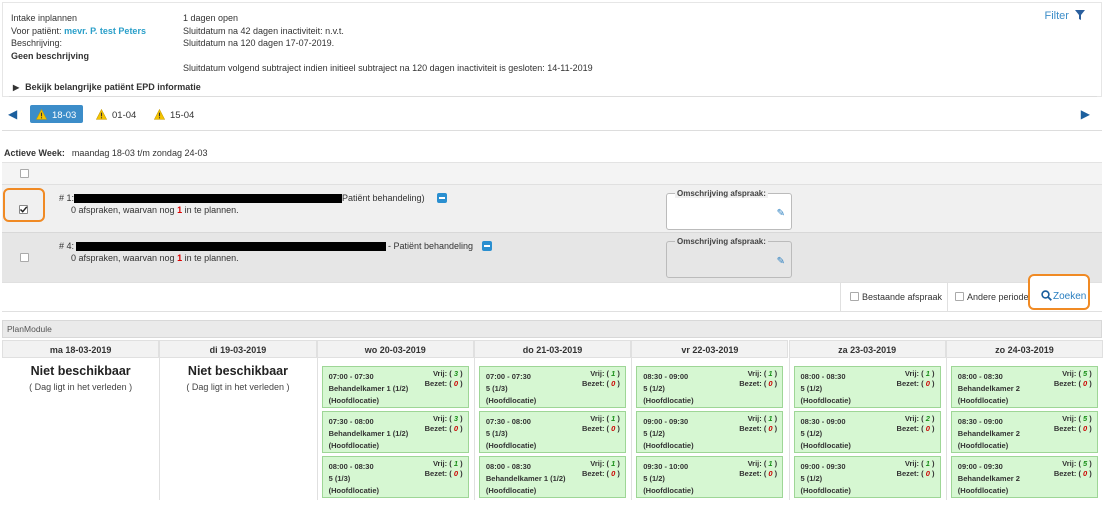 Image resolution: width=1108 pixels, height=506 pixels. I want to click on zoeken-button: Zoeken, so click(1063, 296).